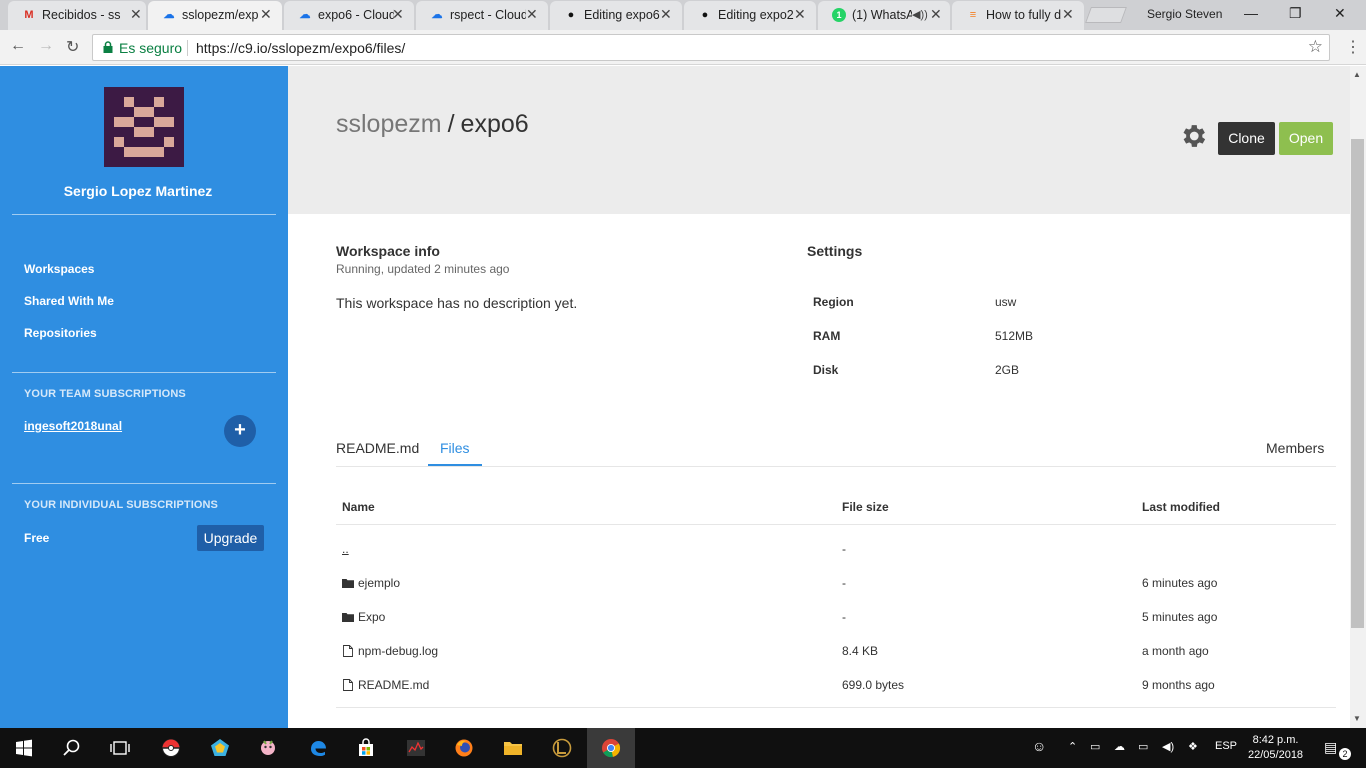 The image size is (1366, 768). I want to click on tab-readme: README.md, so click(377, 448).